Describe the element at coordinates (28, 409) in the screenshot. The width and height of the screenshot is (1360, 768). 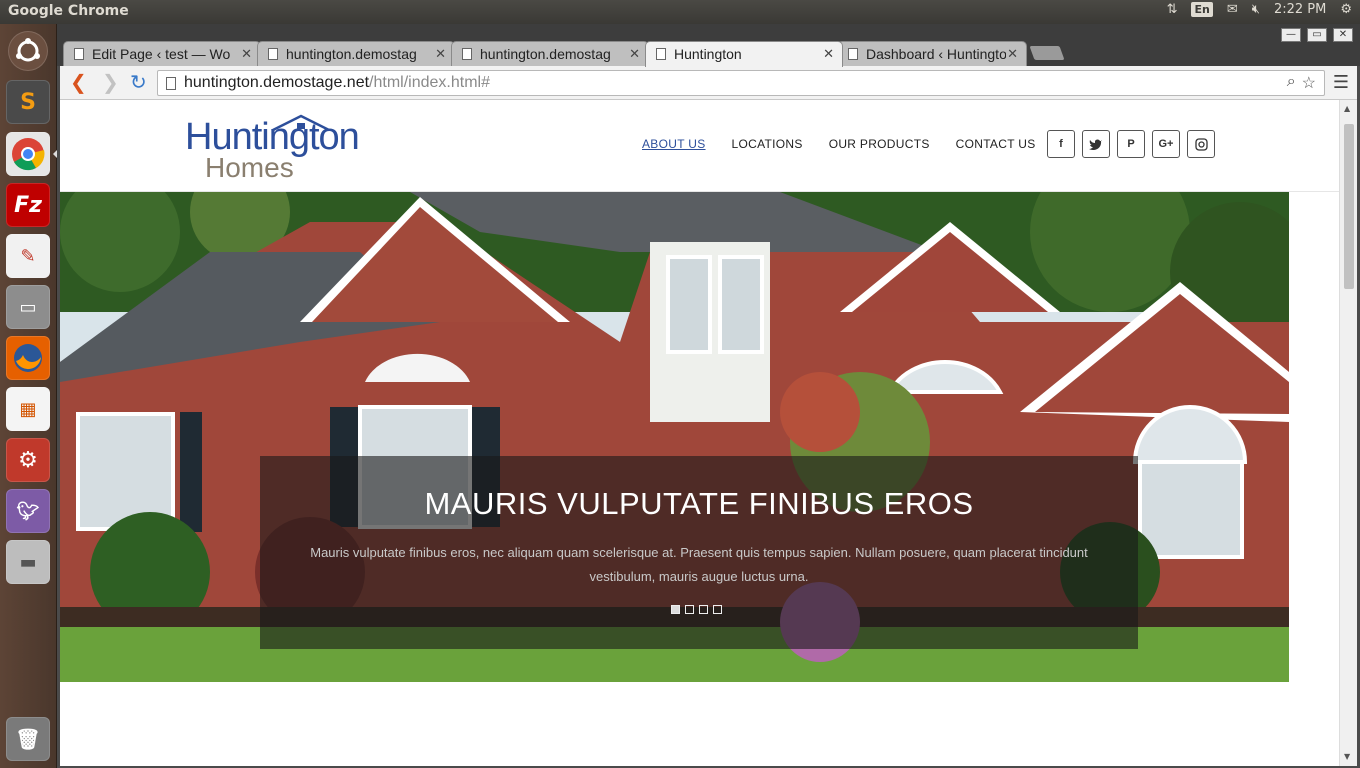
I see `impress-icon: ▦` at that location.